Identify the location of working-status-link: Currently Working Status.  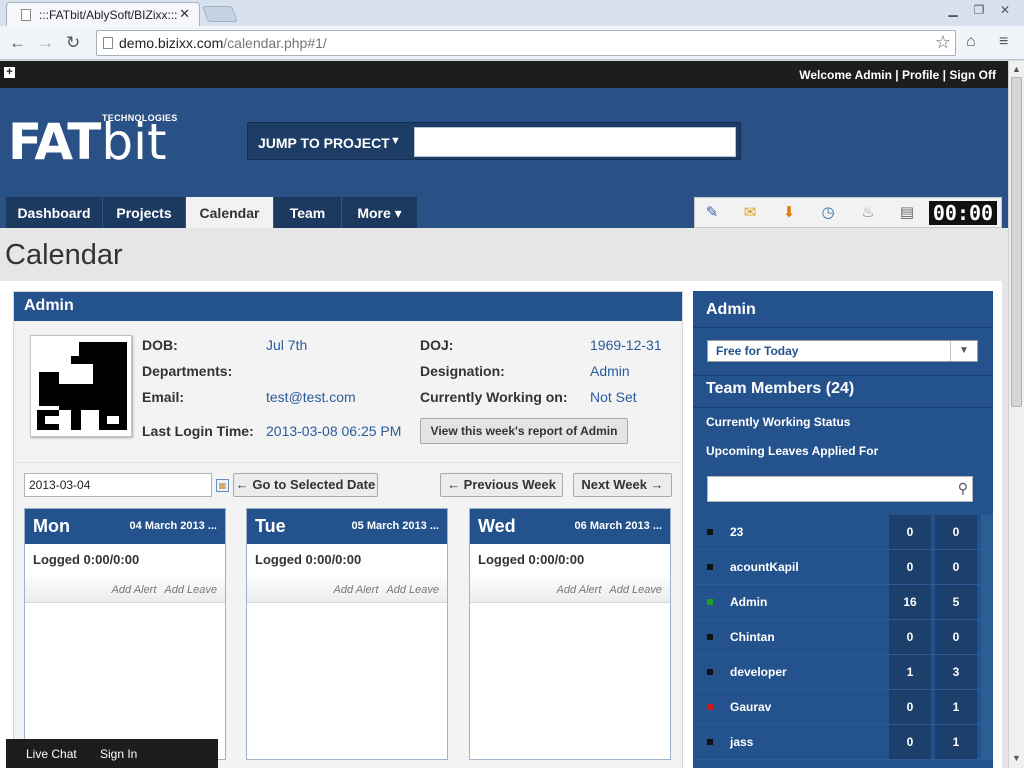
(778, 422).